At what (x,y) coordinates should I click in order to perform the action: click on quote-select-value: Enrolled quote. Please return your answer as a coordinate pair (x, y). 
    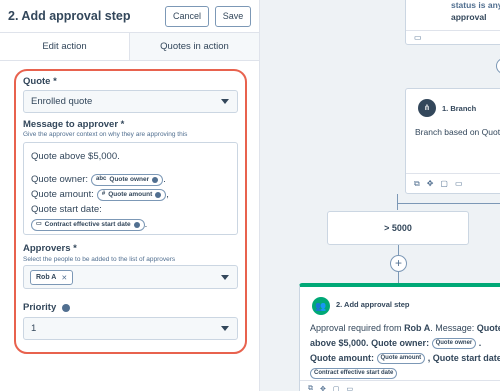
    Looking at the image, I should click on (62, 101).